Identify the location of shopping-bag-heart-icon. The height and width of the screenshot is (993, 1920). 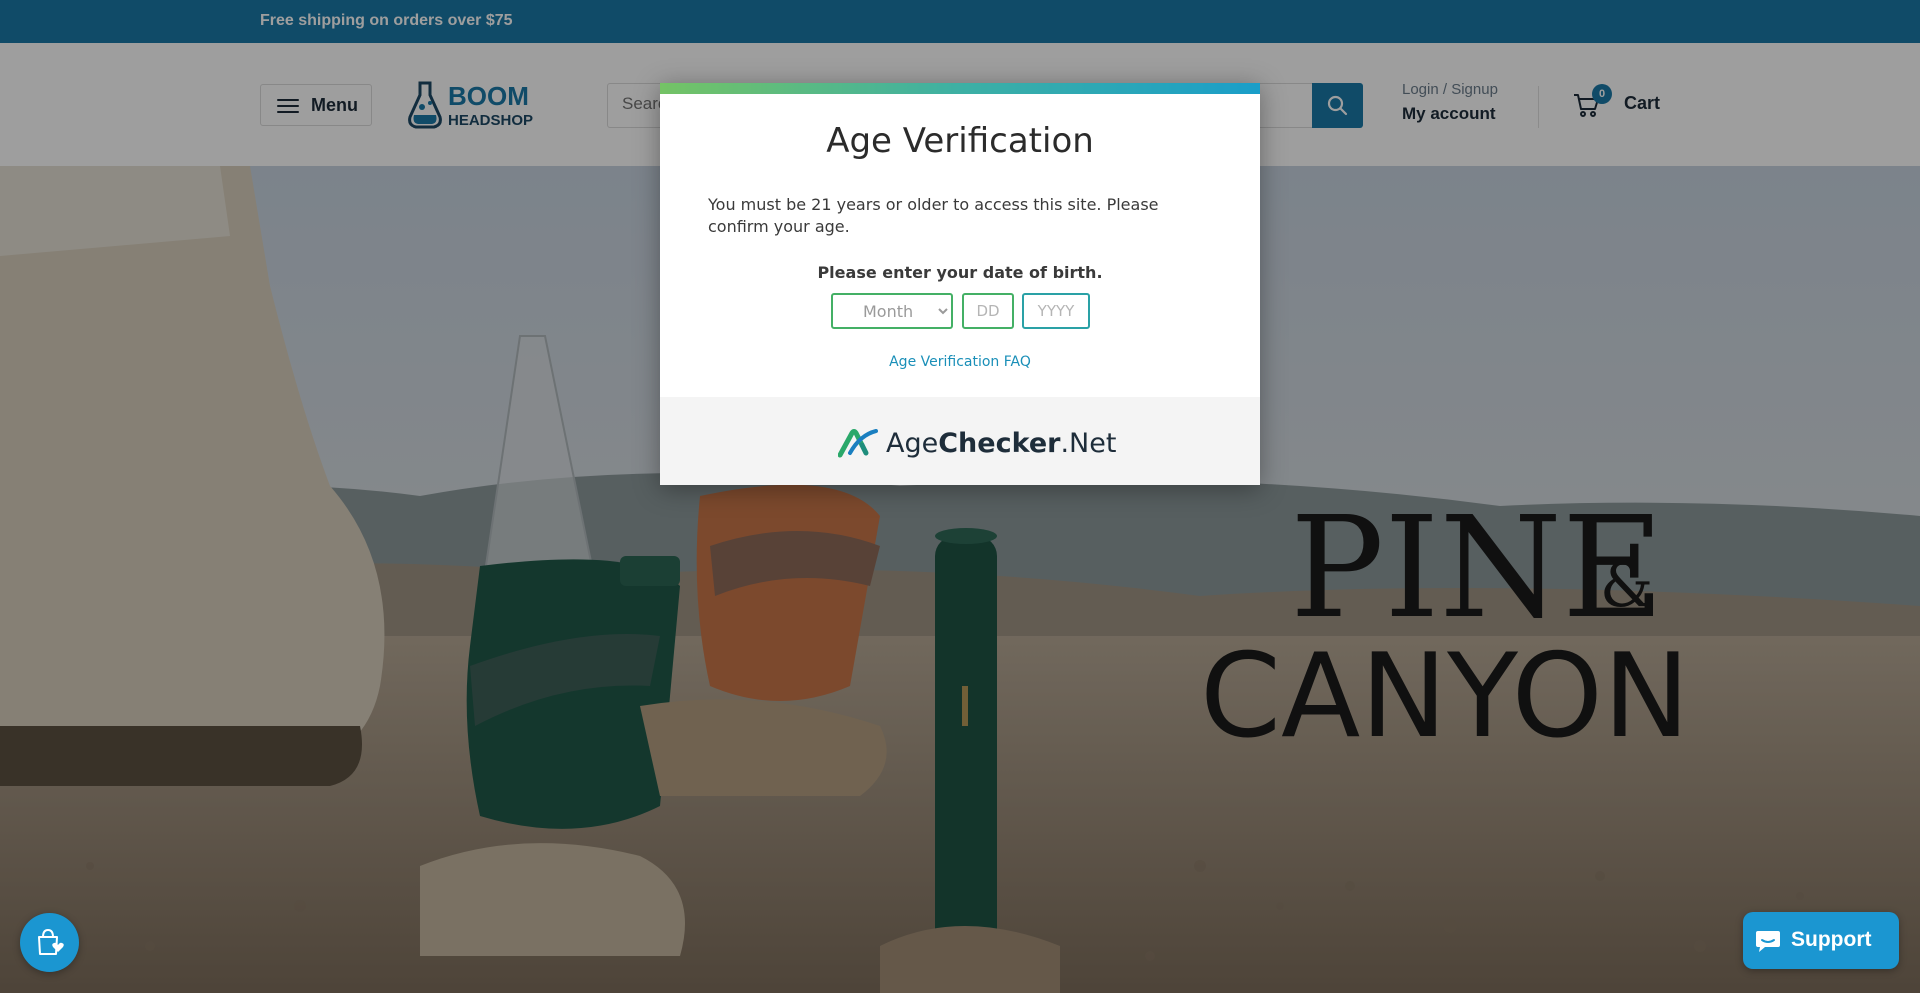
(51, 941).